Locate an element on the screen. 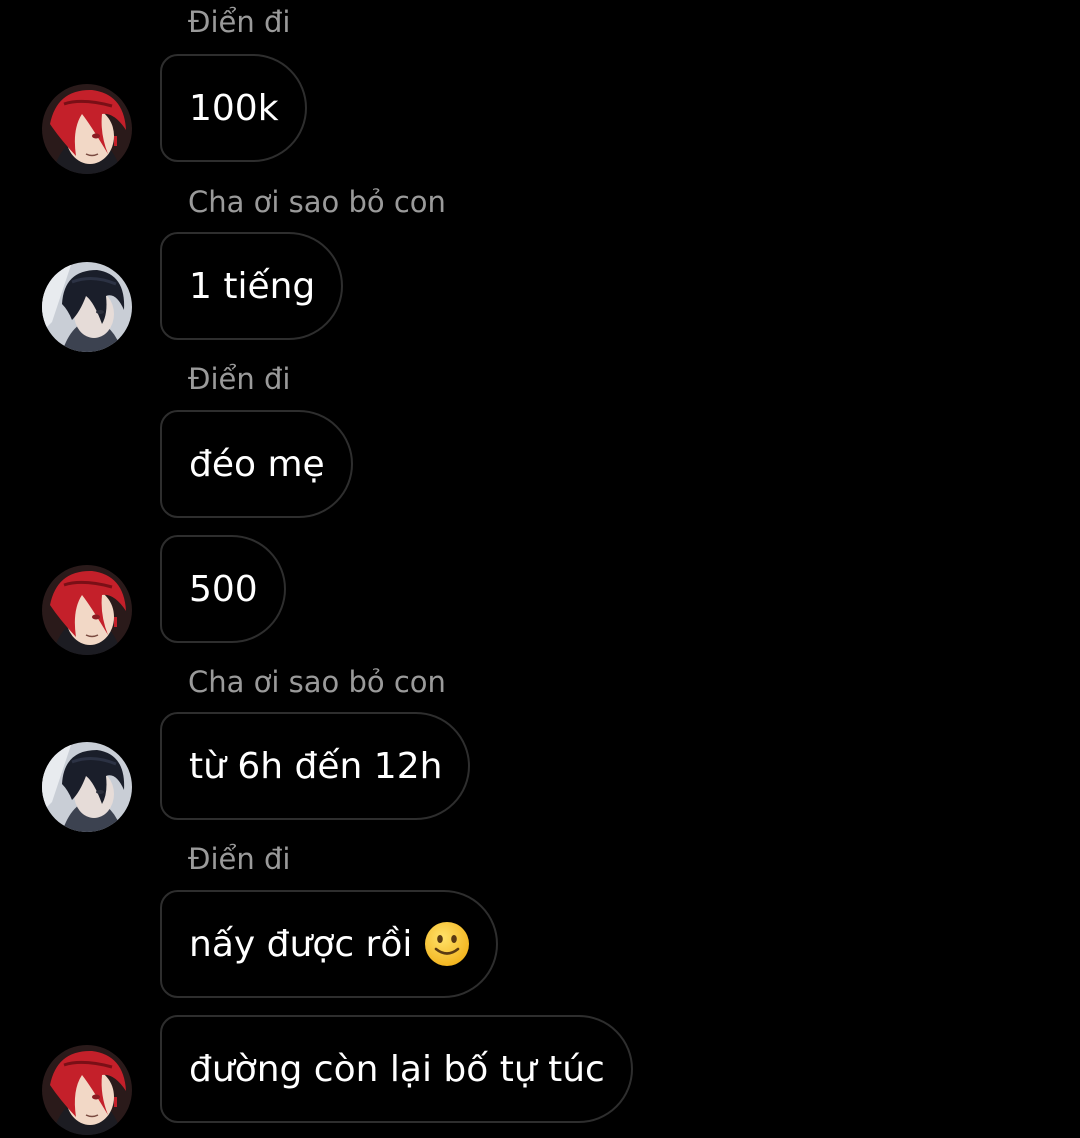 The image size is (1080, 1138). message-bubble: nấy được rồi is located at coordinates (329, 944).